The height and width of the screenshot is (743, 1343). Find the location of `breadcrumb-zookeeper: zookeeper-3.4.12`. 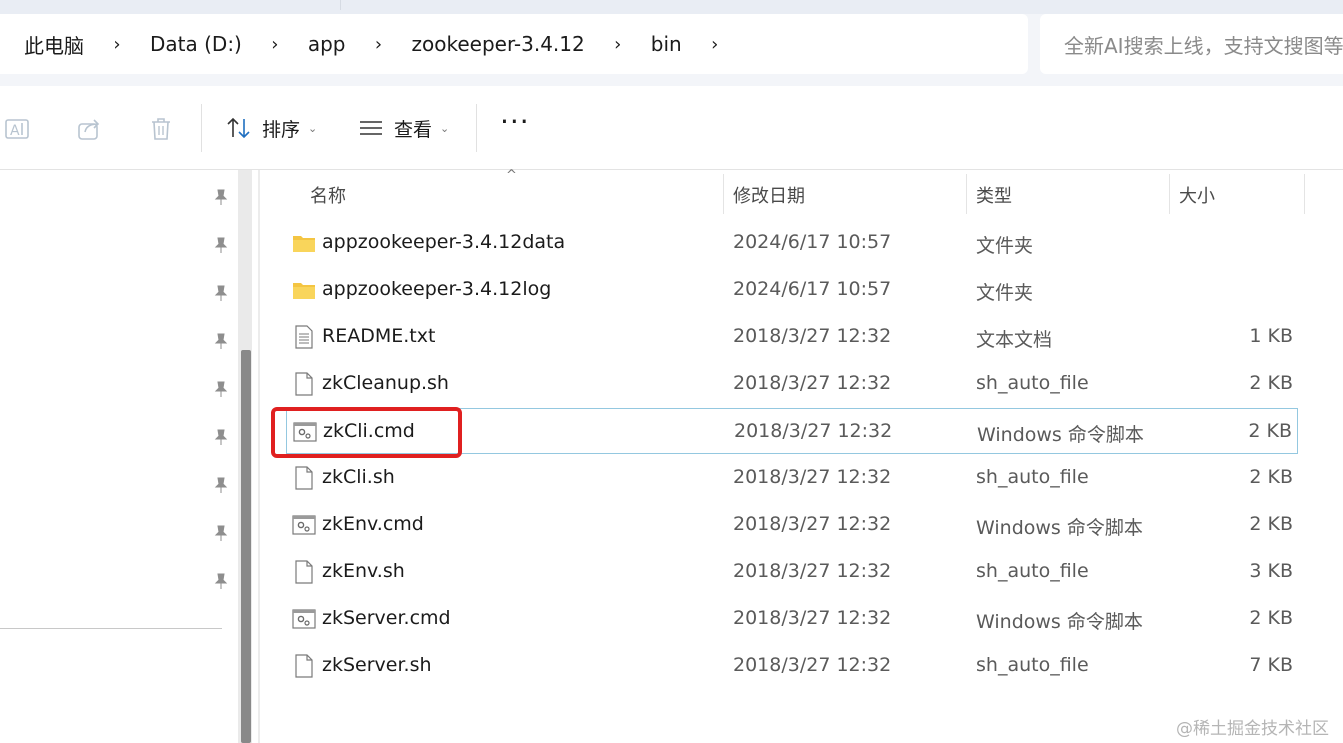

breadcrumb-zookeeper: zookeeper-3.4.12 is located at coordinates (498, 44).